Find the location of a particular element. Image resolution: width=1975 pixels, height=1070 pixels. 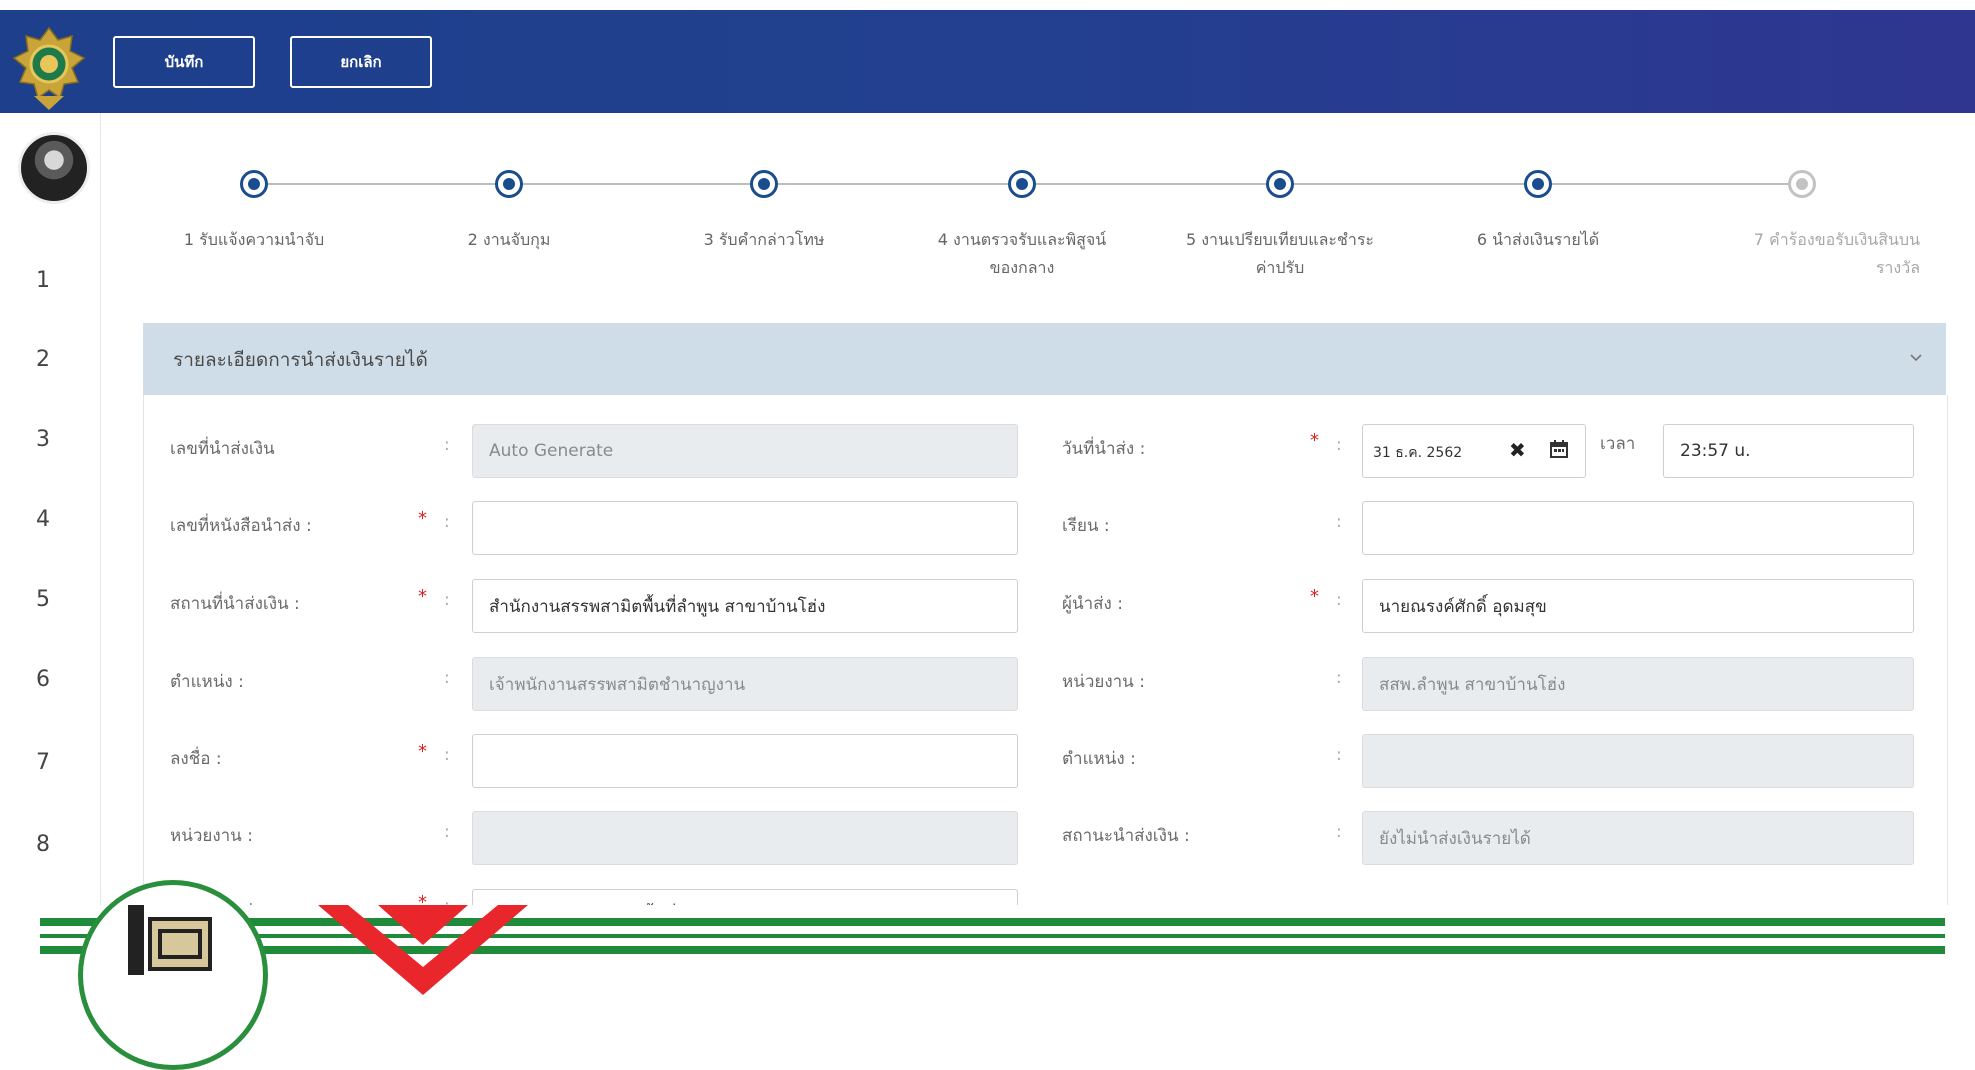

rail-item-number: 8 is located at coordinates (51, 844).